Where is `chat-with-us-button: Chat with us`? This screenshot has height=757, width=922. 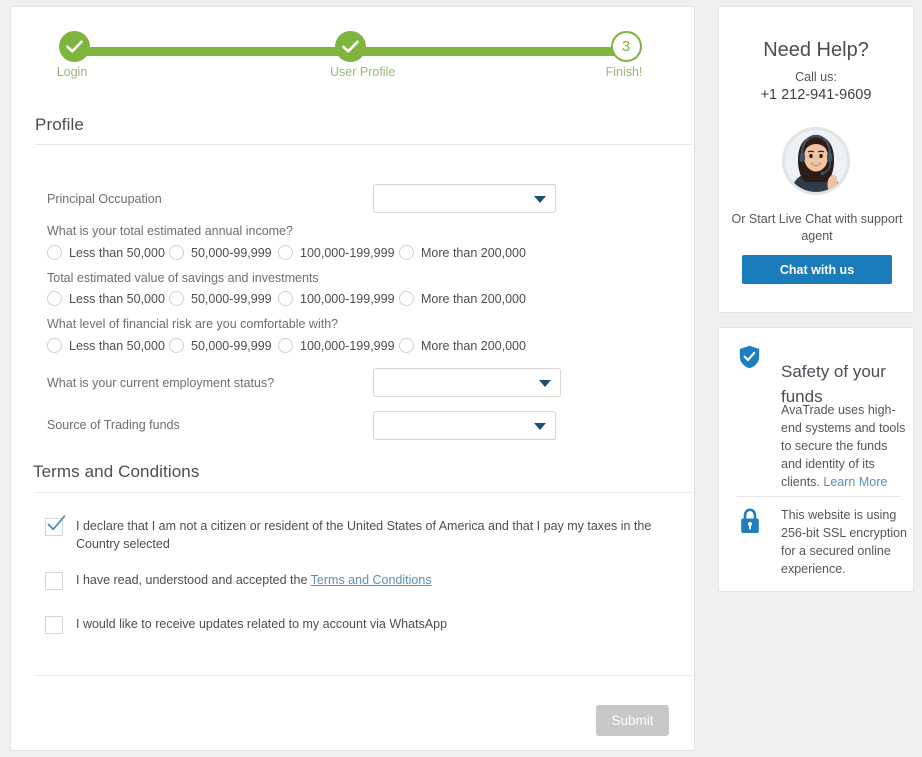 chat-with-us-button: Chat with us is located at coordinates (817, 269).